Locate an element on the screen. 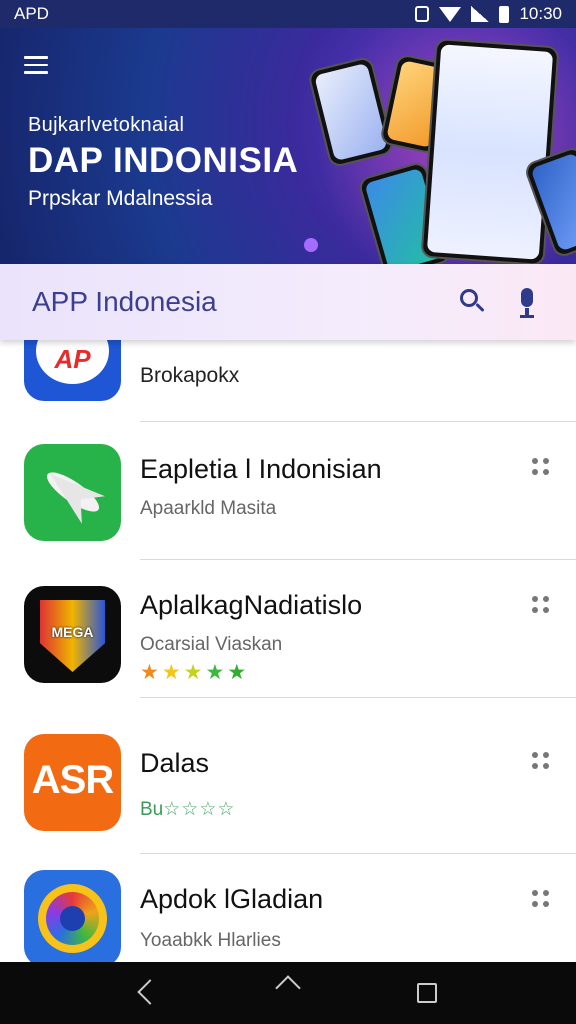 The width and height of the screenshot is (576, 1024). app-subtitle: Ocarsial Viaskan is located at coordinates (211, 644).